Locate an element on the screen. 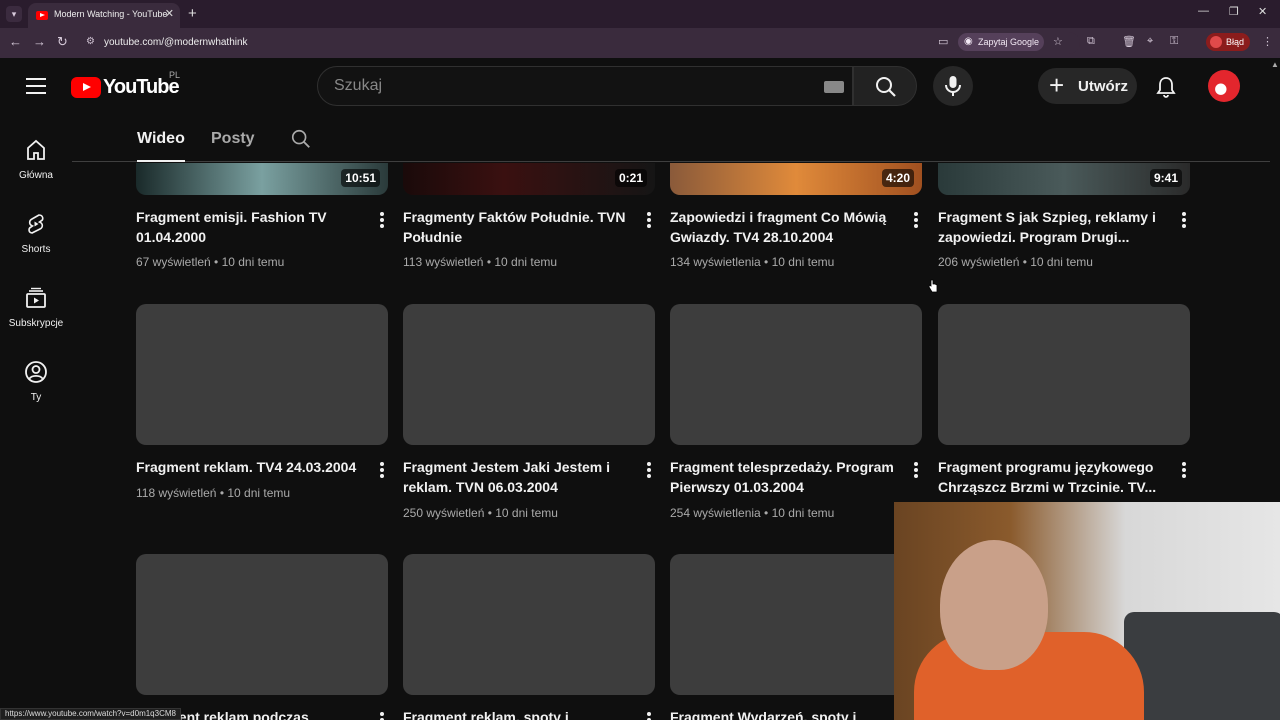 This screenshot has height=720, width=1280. video-thumbnail: 4:20 is located at coordinates (796, 179).